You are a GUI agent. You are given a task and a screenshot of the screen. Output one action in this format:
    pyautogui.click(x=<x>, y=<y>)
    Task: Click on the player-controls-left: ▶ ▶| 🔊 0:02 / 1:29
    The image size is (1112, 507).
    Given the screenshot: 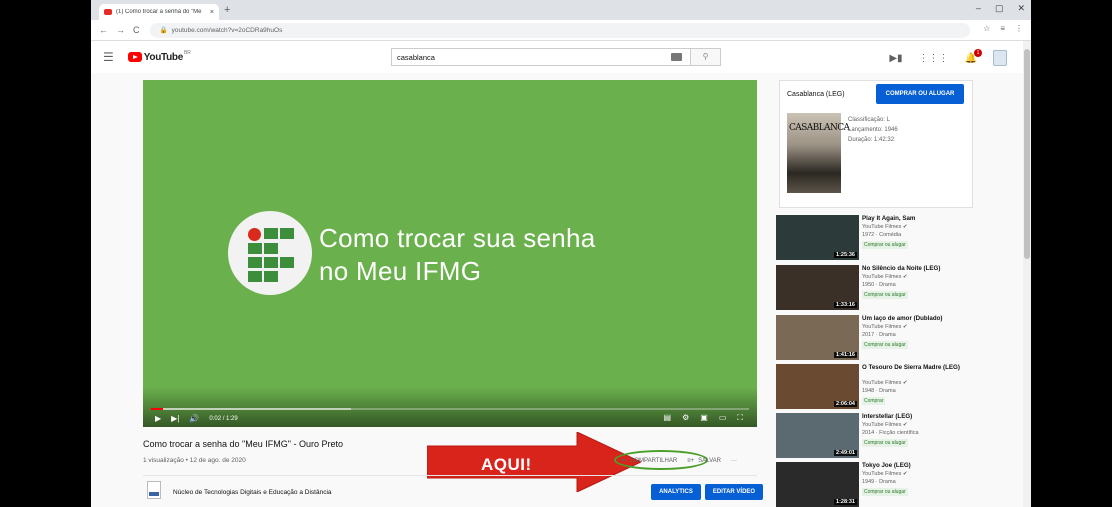 What is the action you would take?
    pyautogui.click(x=196, y=418)
    